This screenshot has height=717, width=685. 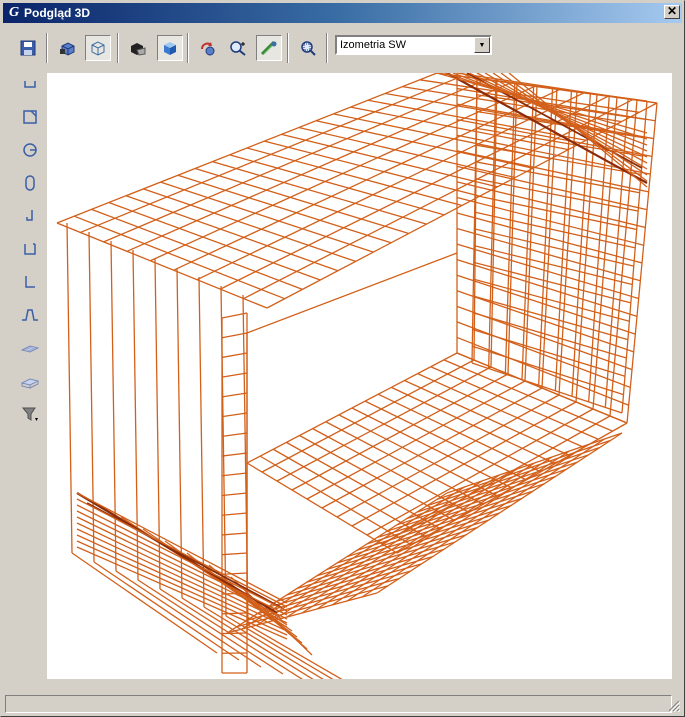 What do you see at coordinates (413, 45) in the screenshot?
I see `view-preset-select: Izometria SW ▼` at bounding box center [413, 45].